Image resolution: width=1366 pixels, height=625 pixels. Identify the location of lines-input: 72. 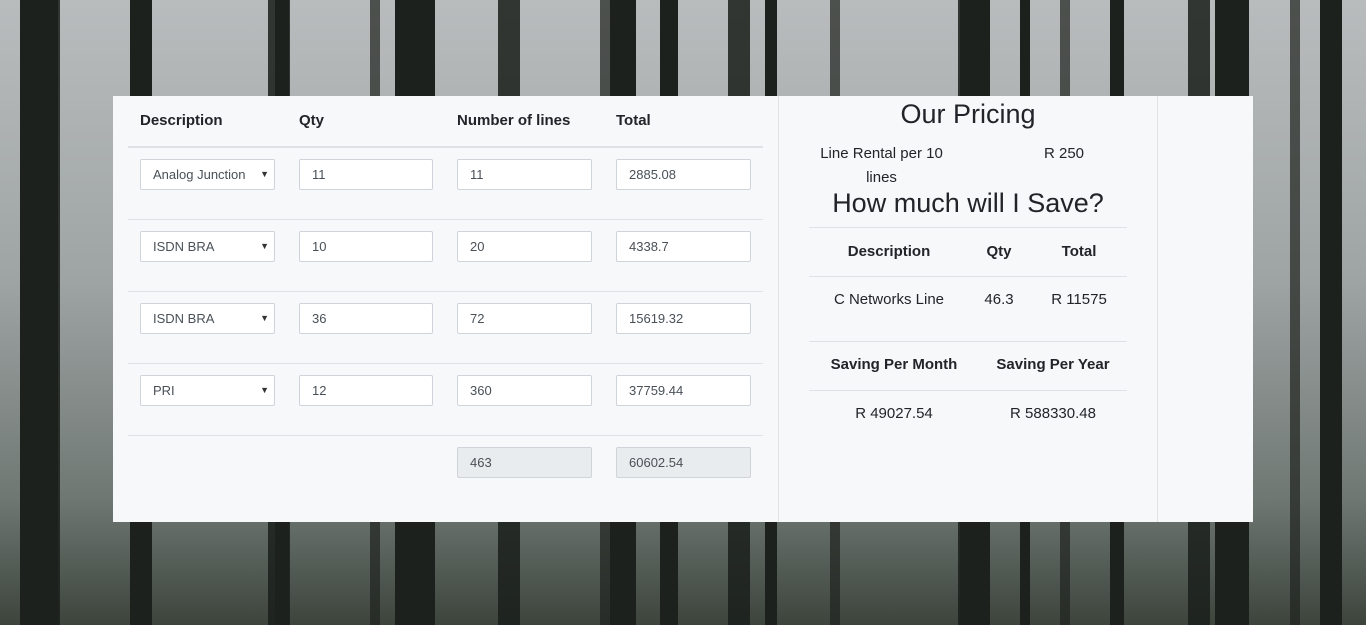
(524, 318).